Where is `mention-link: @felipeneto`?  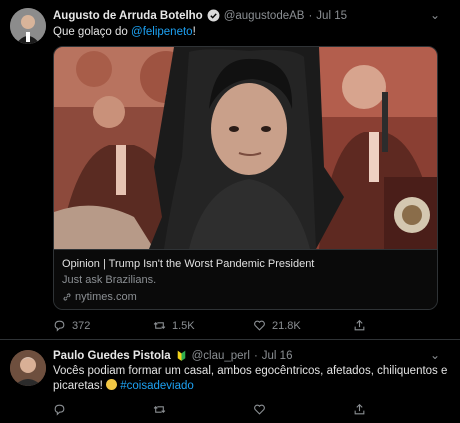
mention-link: @felipeneto is located at coordinates (162, 32).